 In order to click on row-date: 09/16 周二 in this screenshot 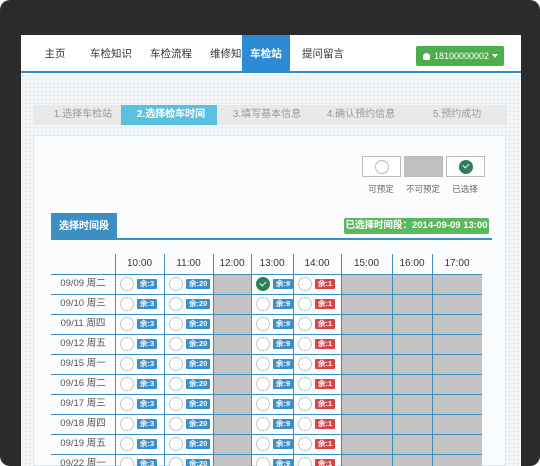, I will do `click(83, 383)`.